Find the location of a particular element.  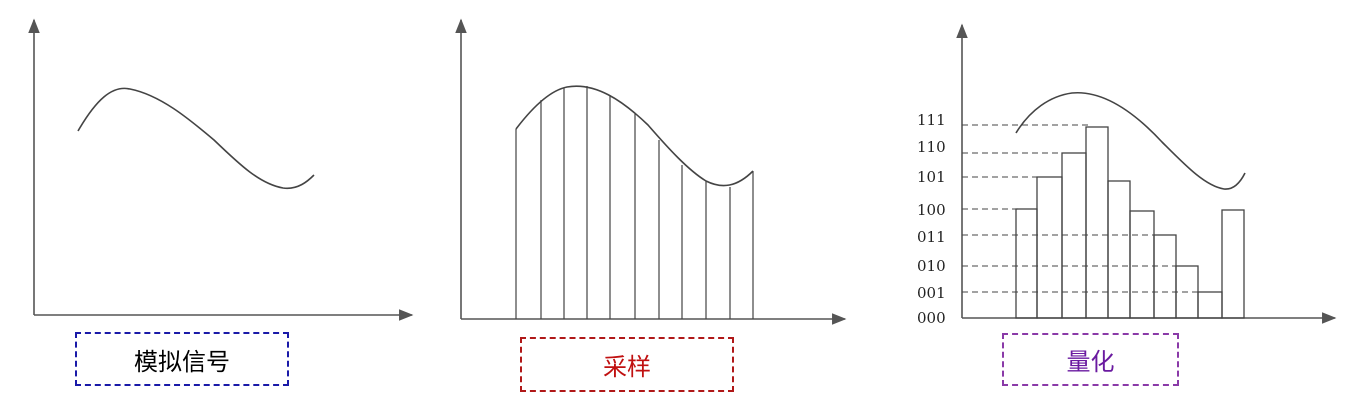

level-label: 101 is located at coordinates (931, 177).